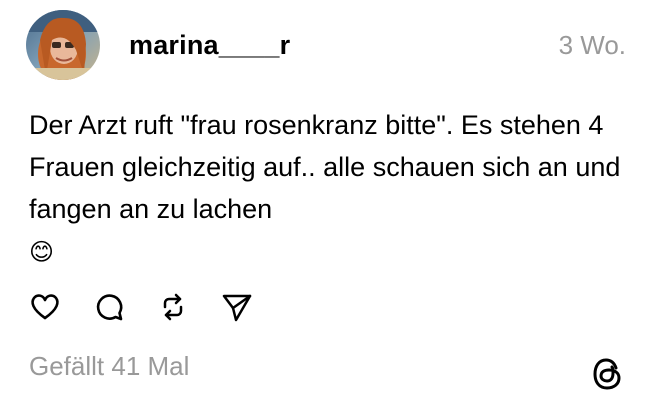  I want to click on comment-bubble-icon, so click(109, 307).